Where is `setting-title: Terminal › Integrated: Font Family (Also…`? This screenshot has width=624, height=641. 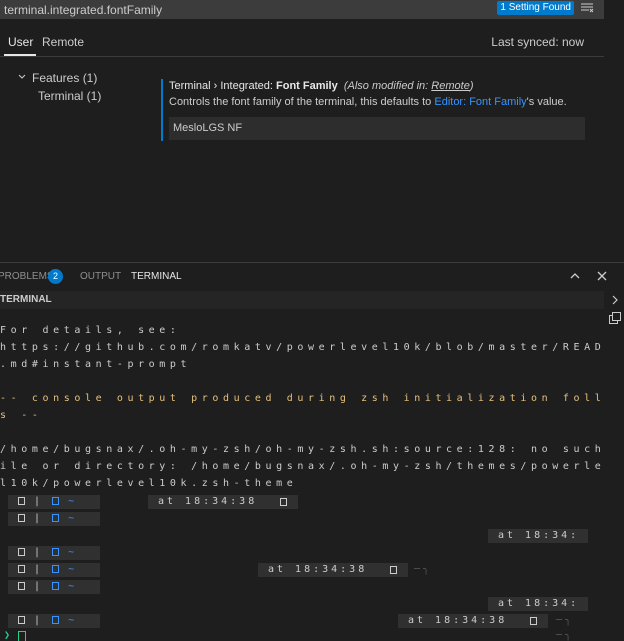 setting-title: Terminal › Integrated: Font Family (Also… is located at coordinates (321, 86).